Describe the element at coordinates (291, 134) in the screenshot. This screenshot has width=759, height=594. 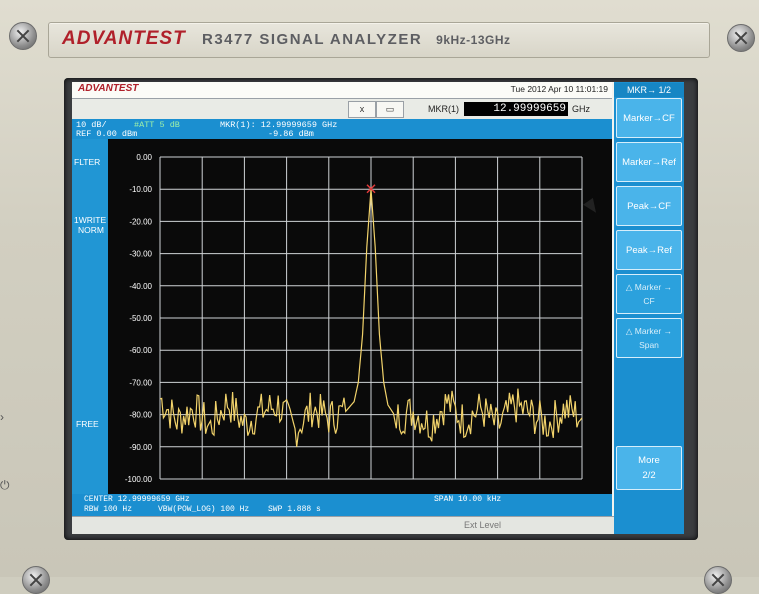
I see `marker-level-readout: -9.86 dBm` at that location.